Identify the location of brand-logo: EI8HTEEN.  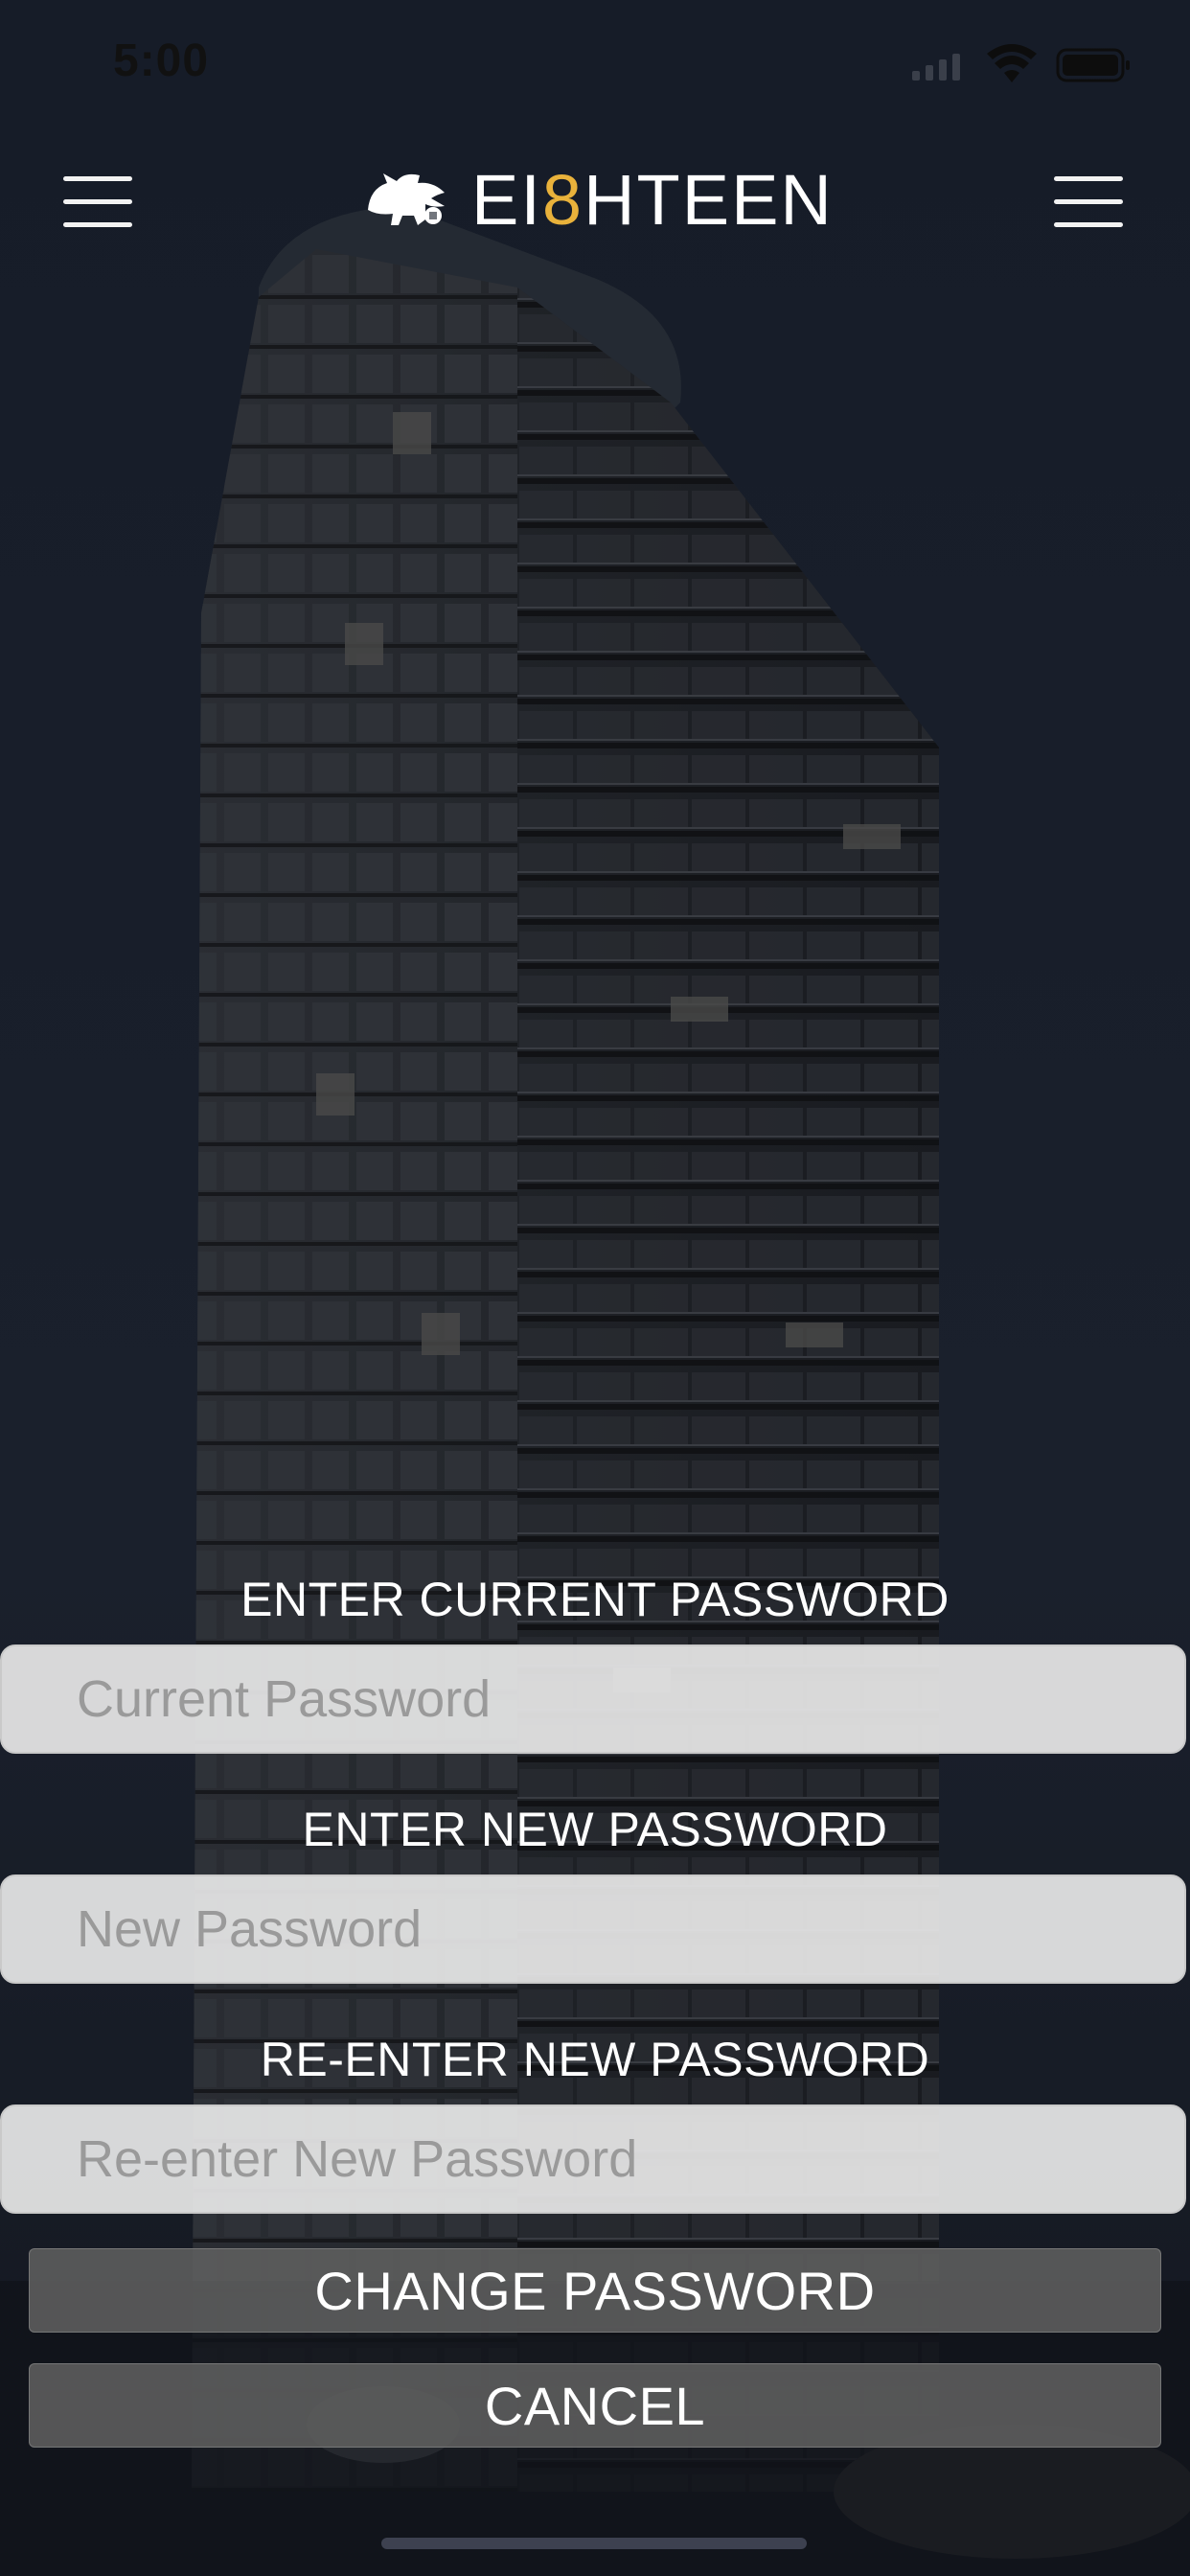
(598, 199).